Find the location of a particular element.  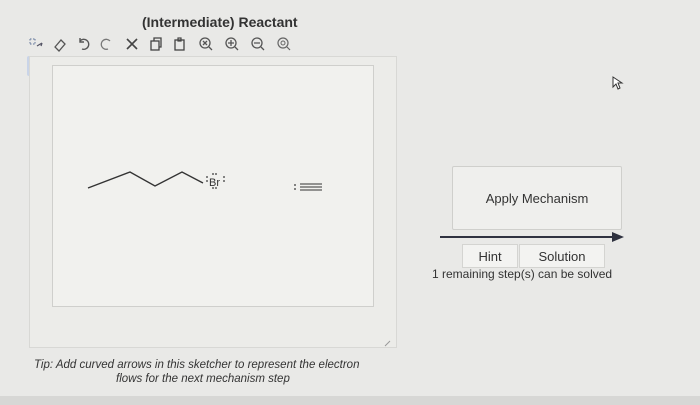

alkyl-chain is located at coordinates (145, 180).